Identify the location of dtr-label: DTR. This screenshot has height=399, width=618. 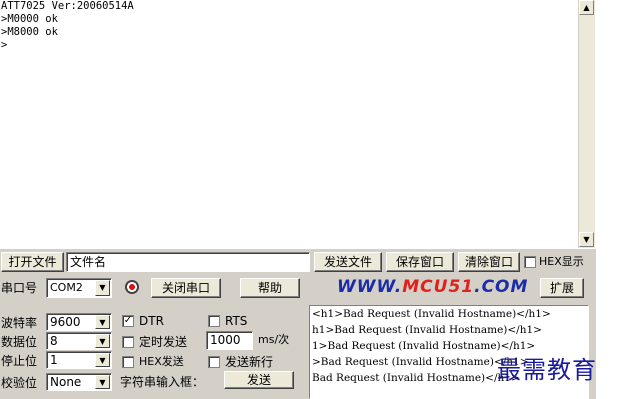
(151, 321).